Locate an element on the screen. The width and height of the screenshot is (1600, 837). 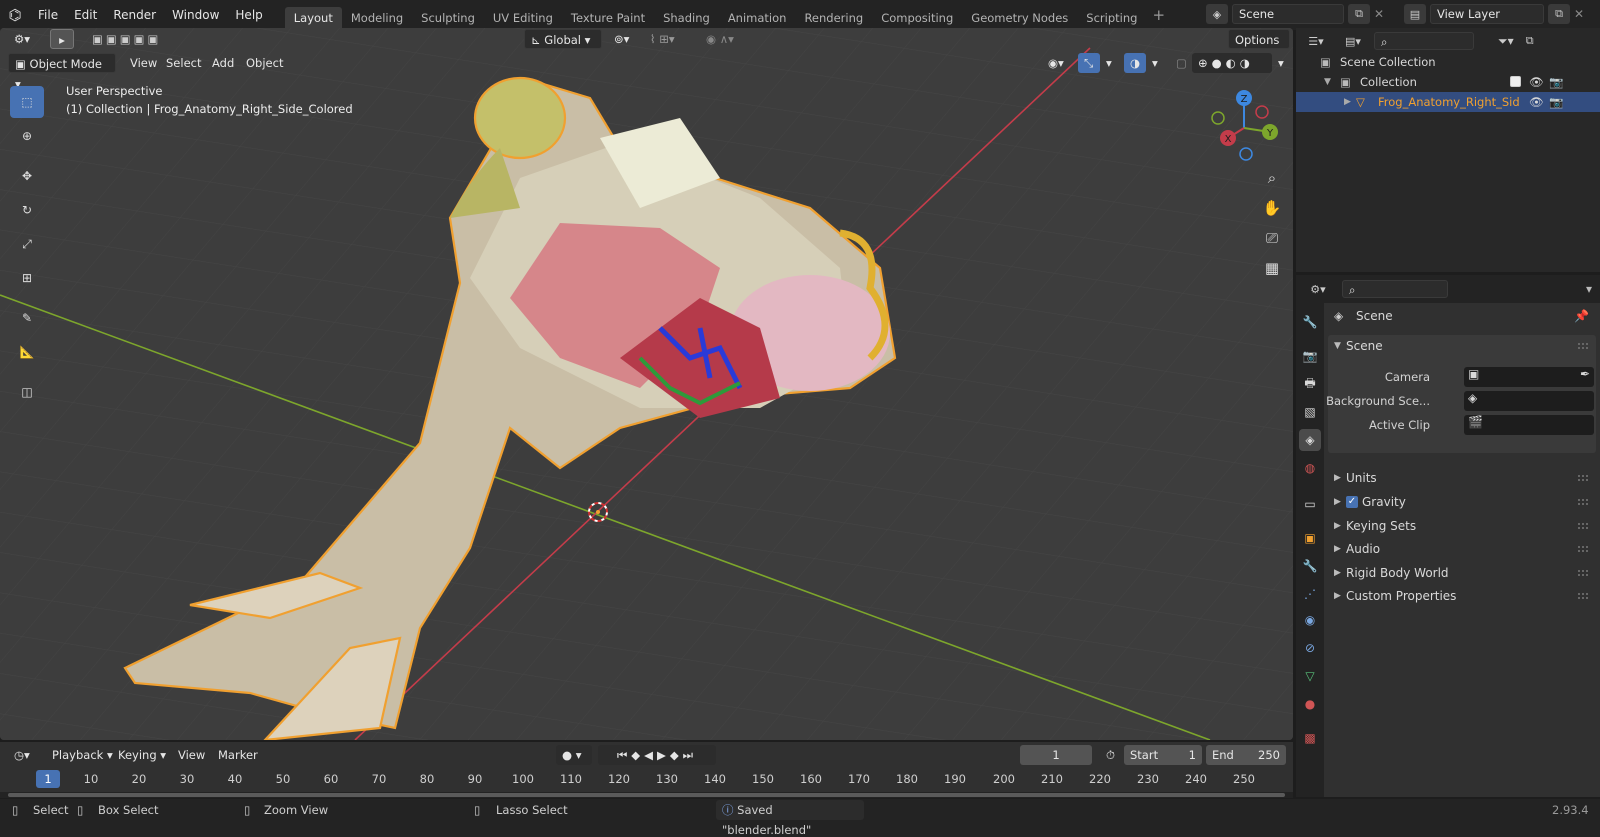
outliner-editor-type-icon: ☰▾ is located at coordinates (1316, 41).